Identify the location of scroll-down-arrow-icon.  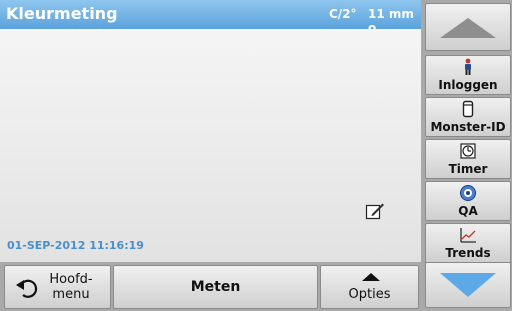
(468, 285).